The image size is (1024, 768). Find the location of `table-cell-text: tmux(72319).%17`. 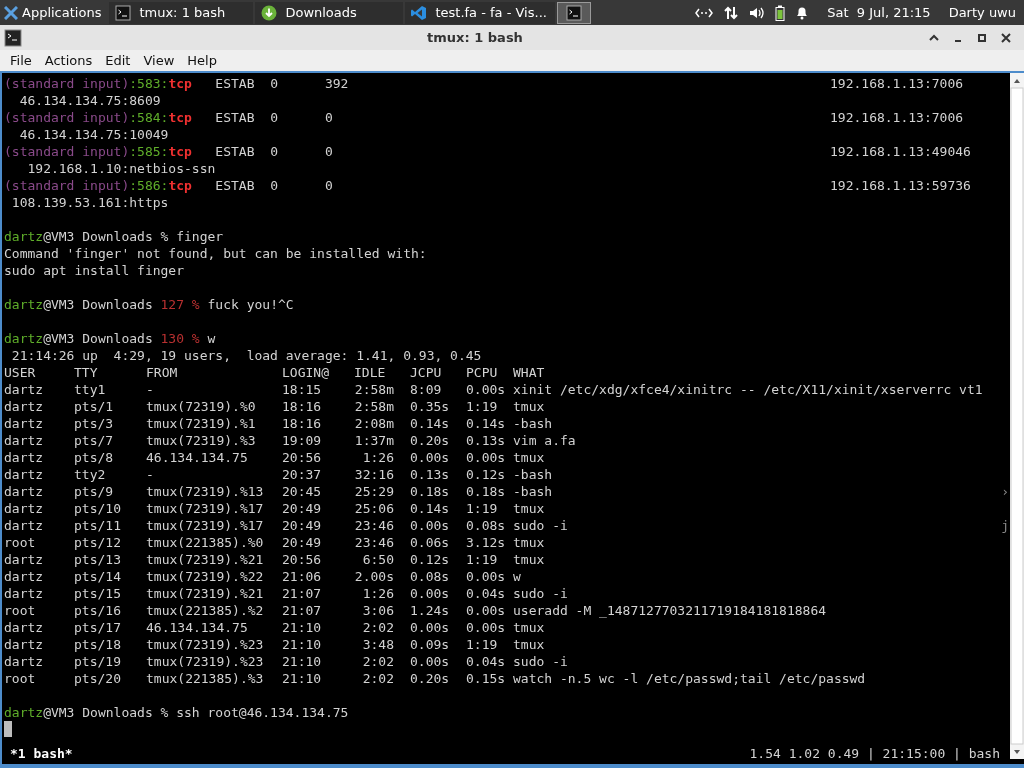

table-cell-text: tmux(72319).%17 is located at coordinates (205, 525).